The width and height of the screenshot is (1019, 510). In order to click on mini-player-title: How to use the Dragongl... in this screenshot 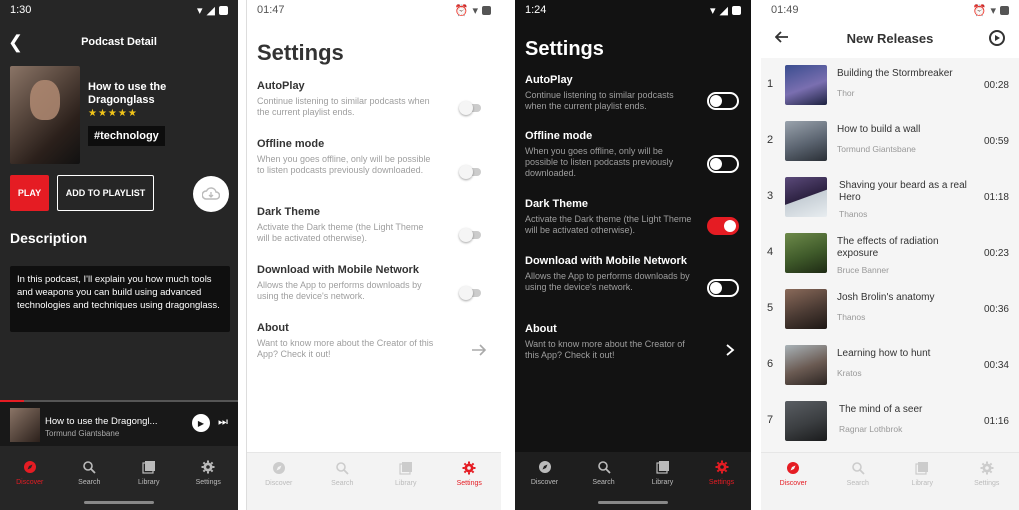, I will do `click(101, 421)`.